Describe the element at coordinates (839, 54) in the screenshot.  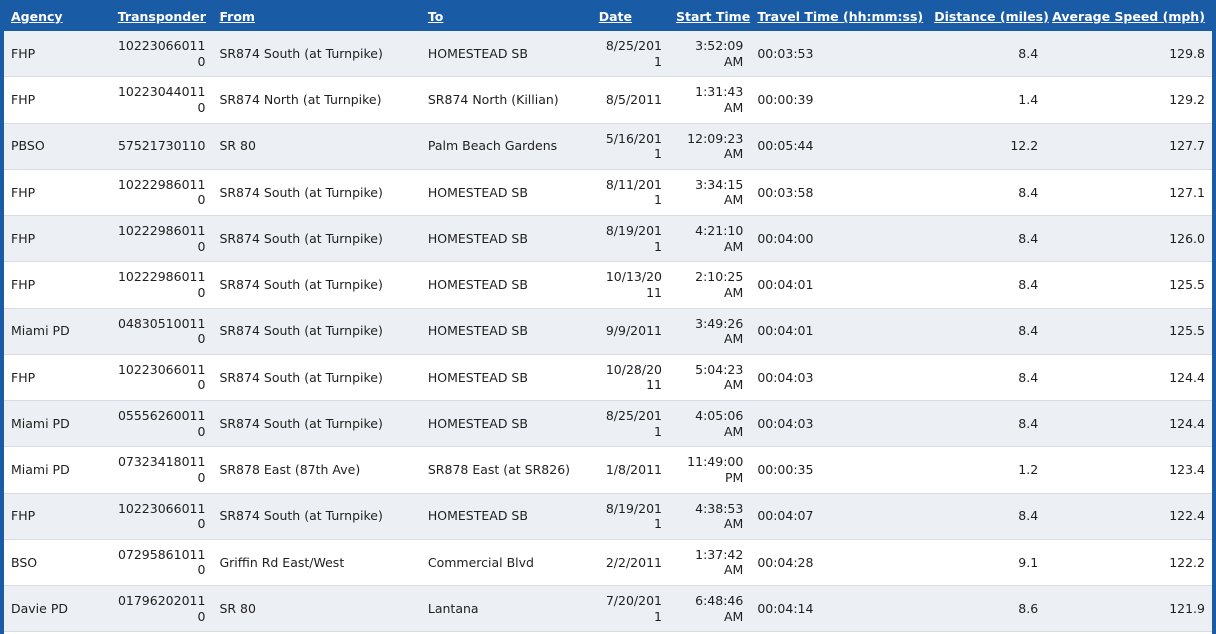
I see `cell-travel: 00:03:53` at that location.